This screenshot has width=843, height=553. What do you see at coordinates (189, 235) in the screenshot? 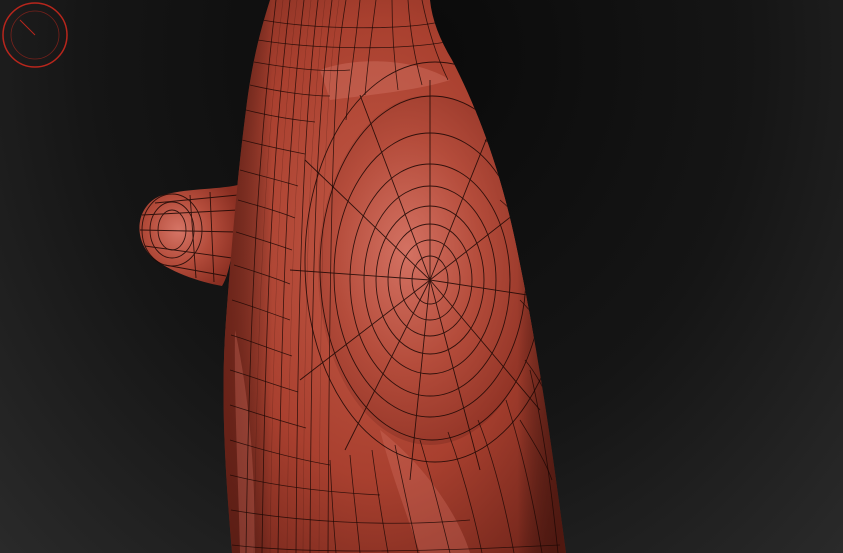
I see `side-tube-mesh` at bounding box center [189, 235].